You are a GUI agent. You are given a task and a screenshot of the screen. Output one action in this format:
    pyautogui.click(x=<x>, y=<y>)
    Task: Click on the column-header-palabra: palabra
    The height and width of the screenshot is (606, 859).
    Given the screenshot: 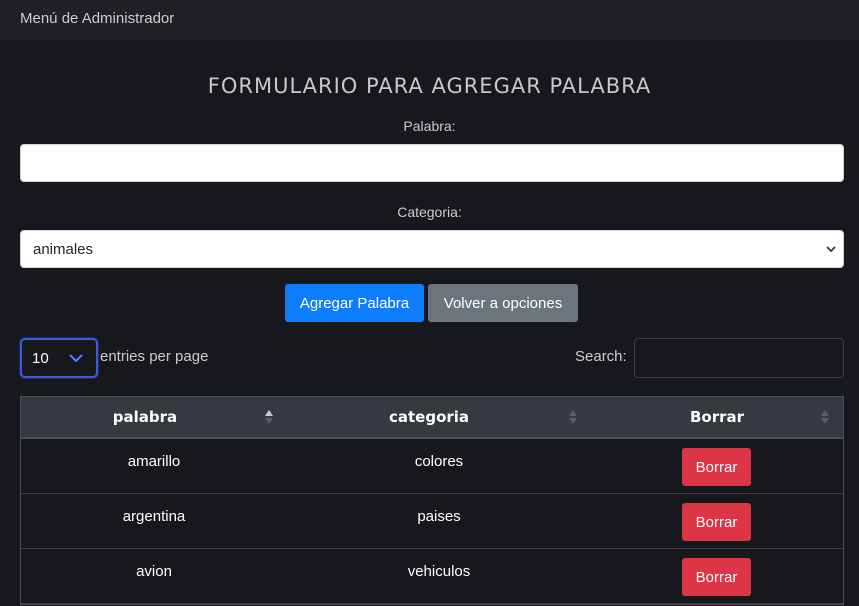 What is the action you would take?
    pyautogui.click(x=145, y=417)
    